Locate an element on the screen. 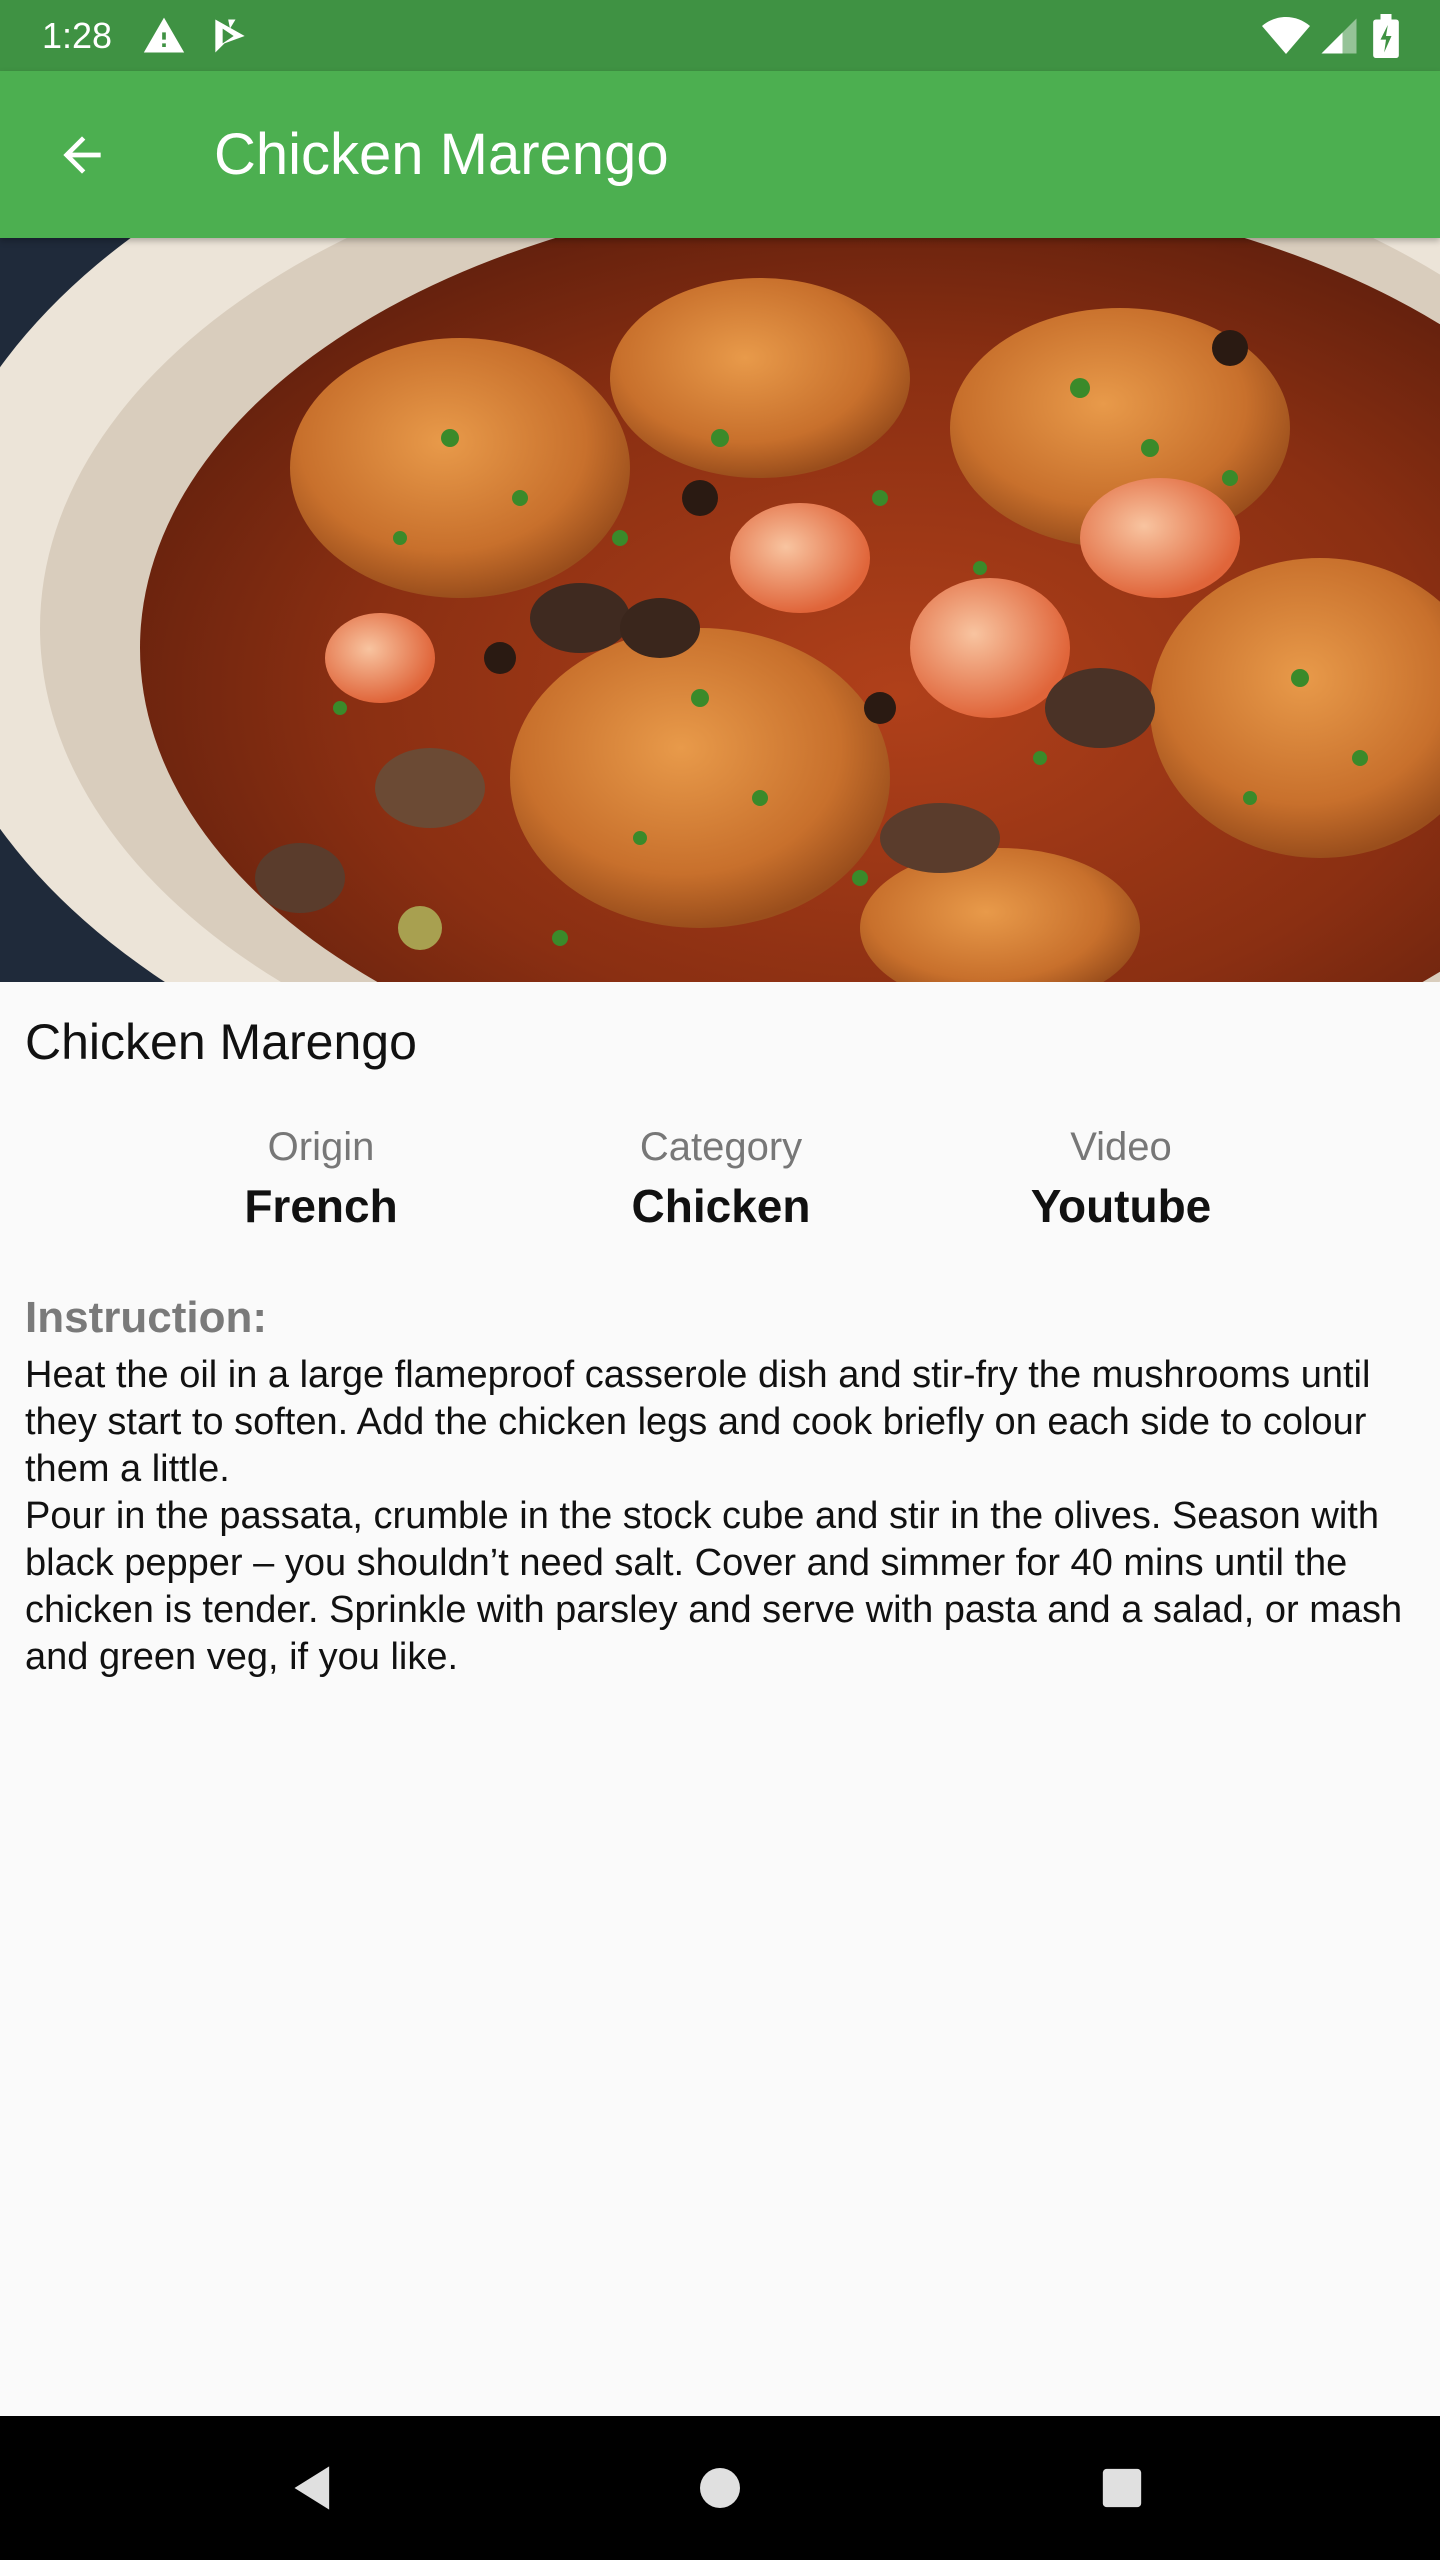  alert-icon is located at coordinates (164, 35).